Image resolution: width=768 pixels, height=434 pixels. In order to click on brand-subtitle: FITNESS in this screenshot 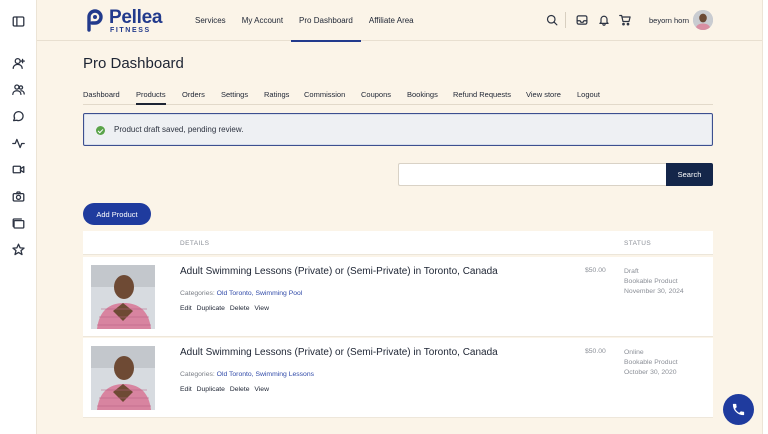, I will do `click(130, 30)`.